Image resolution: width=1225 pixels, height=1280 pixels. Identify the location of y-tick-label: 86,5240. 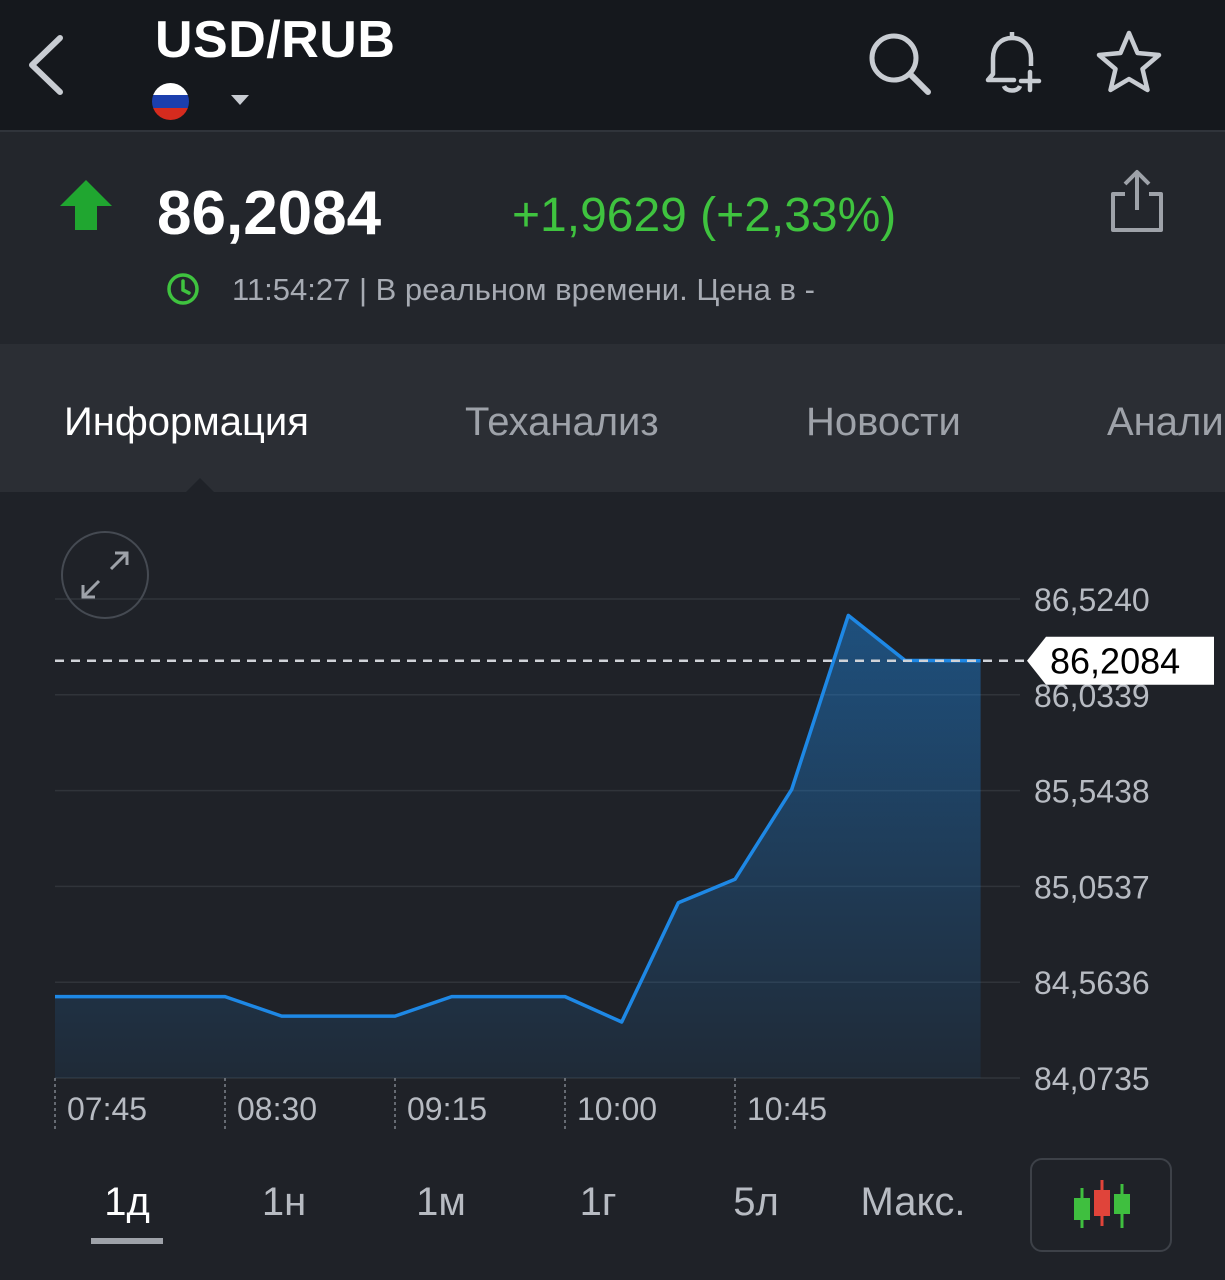
(1092, 600).